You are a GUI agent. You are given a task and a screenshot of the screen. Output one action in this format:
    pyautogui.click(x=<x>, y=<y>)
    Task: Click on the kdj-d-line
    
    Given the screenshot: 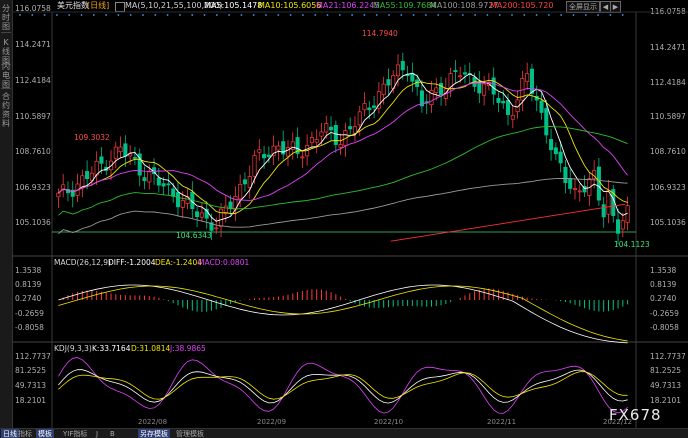 What is the action you would take?
    pyautogui.click(x=343, y=385)
    